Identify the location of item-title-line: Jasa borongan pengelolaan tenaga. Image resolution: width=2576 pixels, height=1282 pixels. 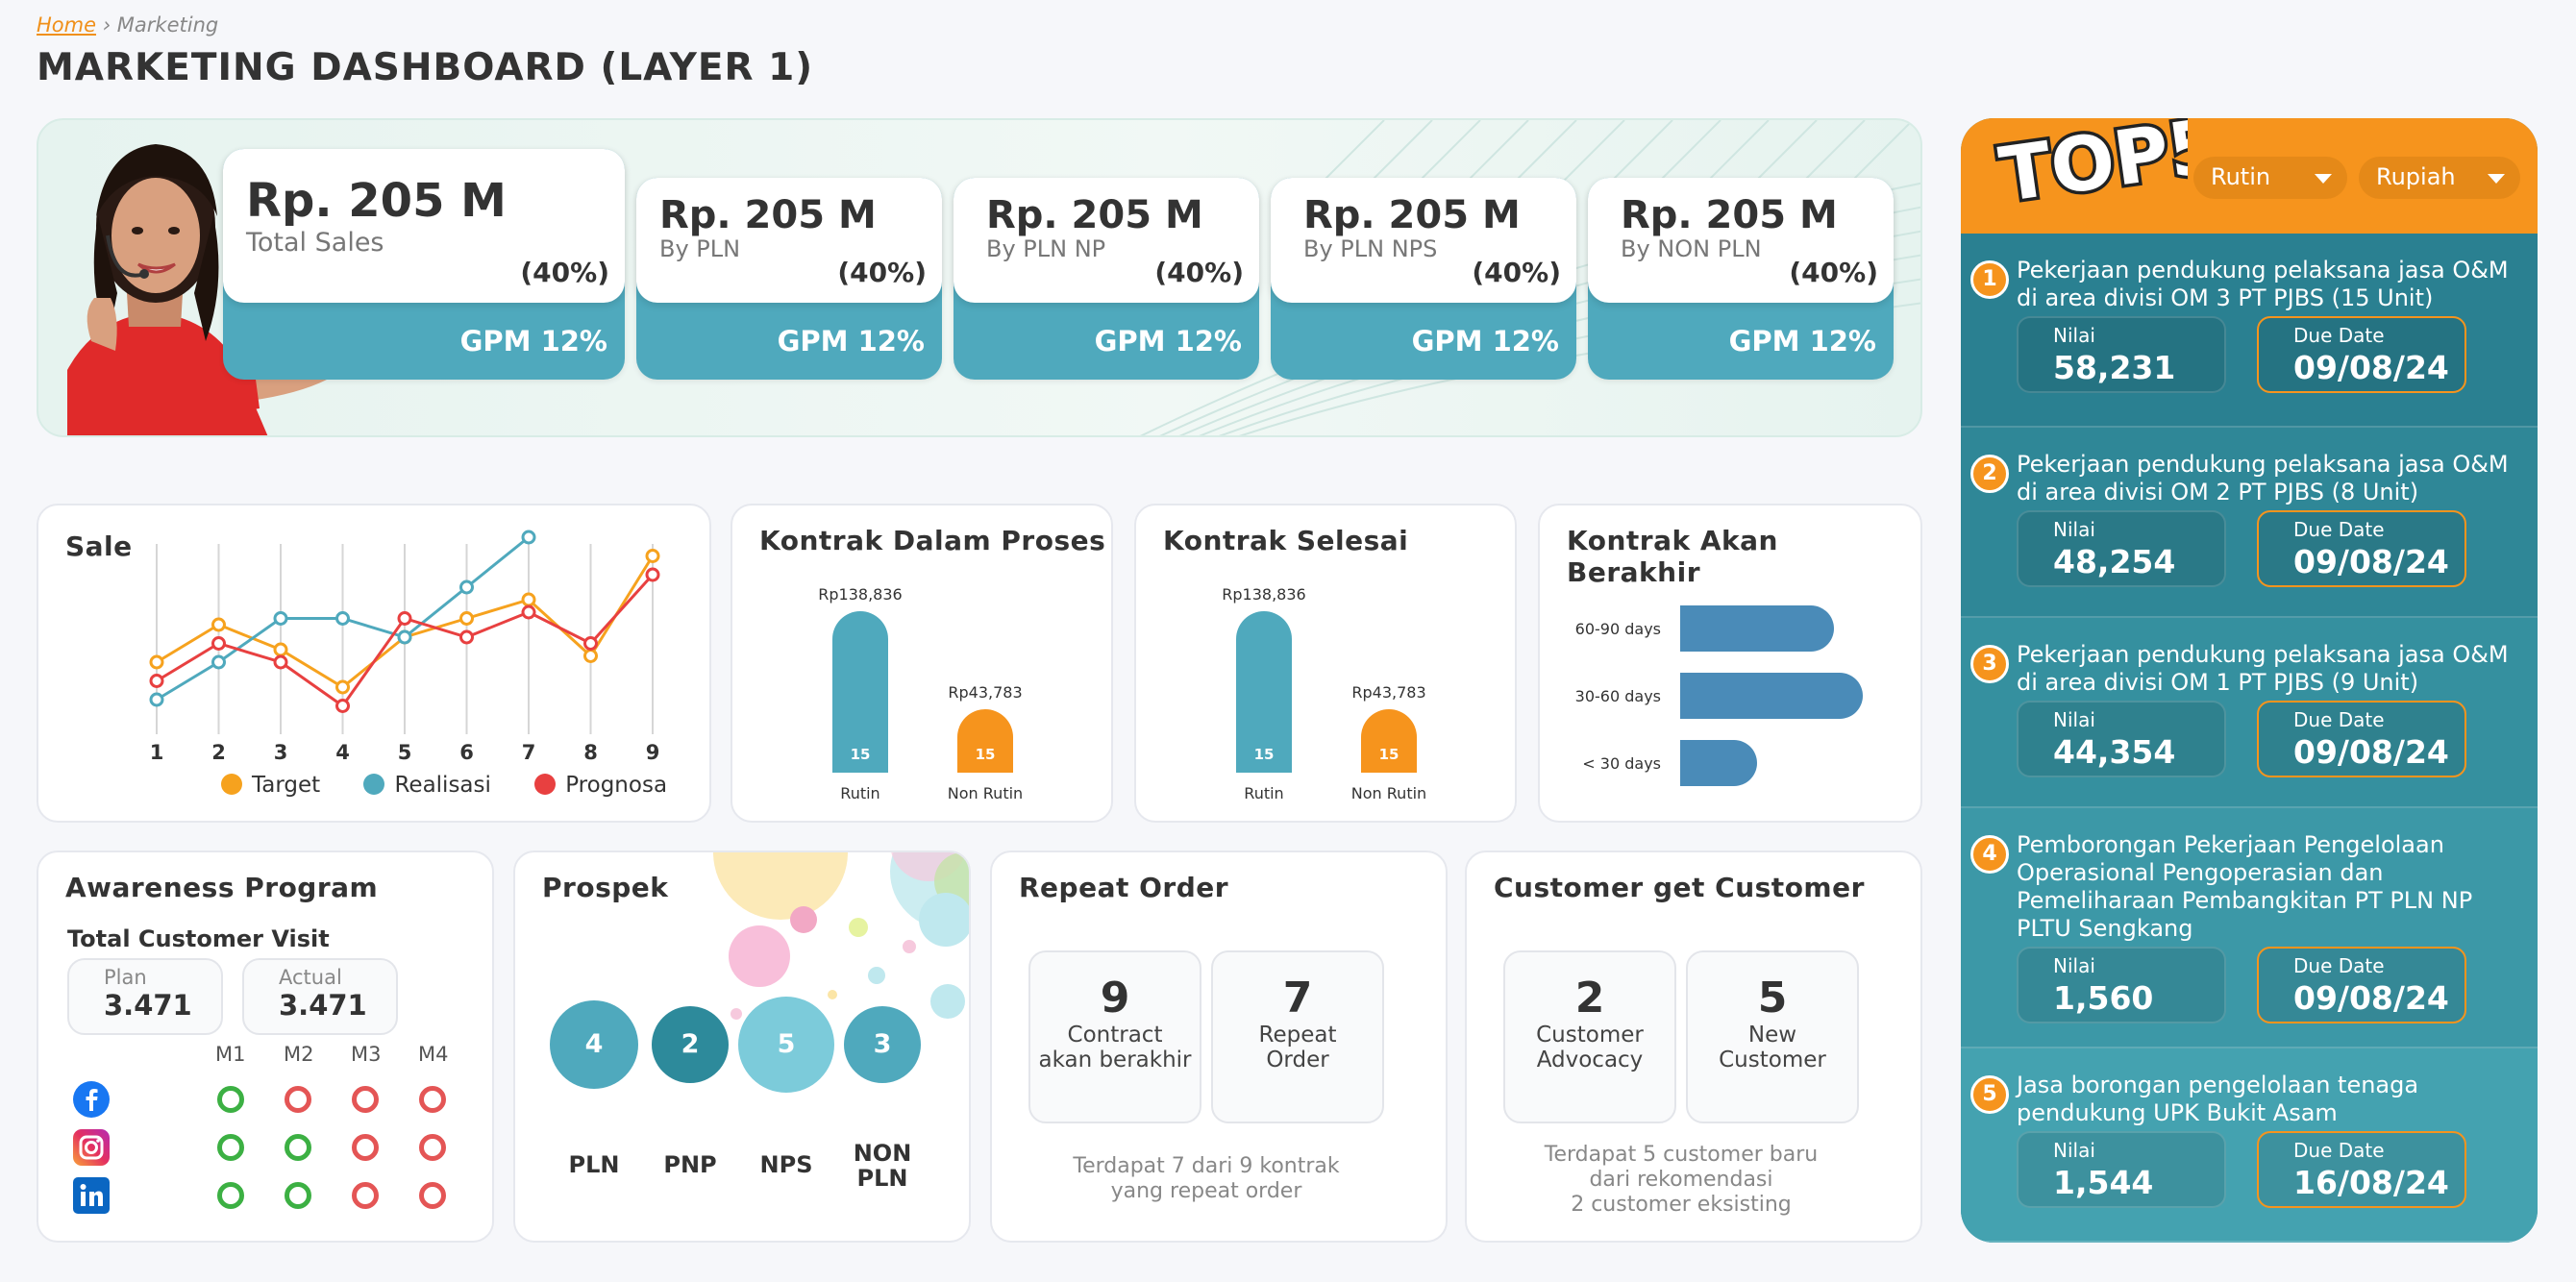
(2218, 1085).